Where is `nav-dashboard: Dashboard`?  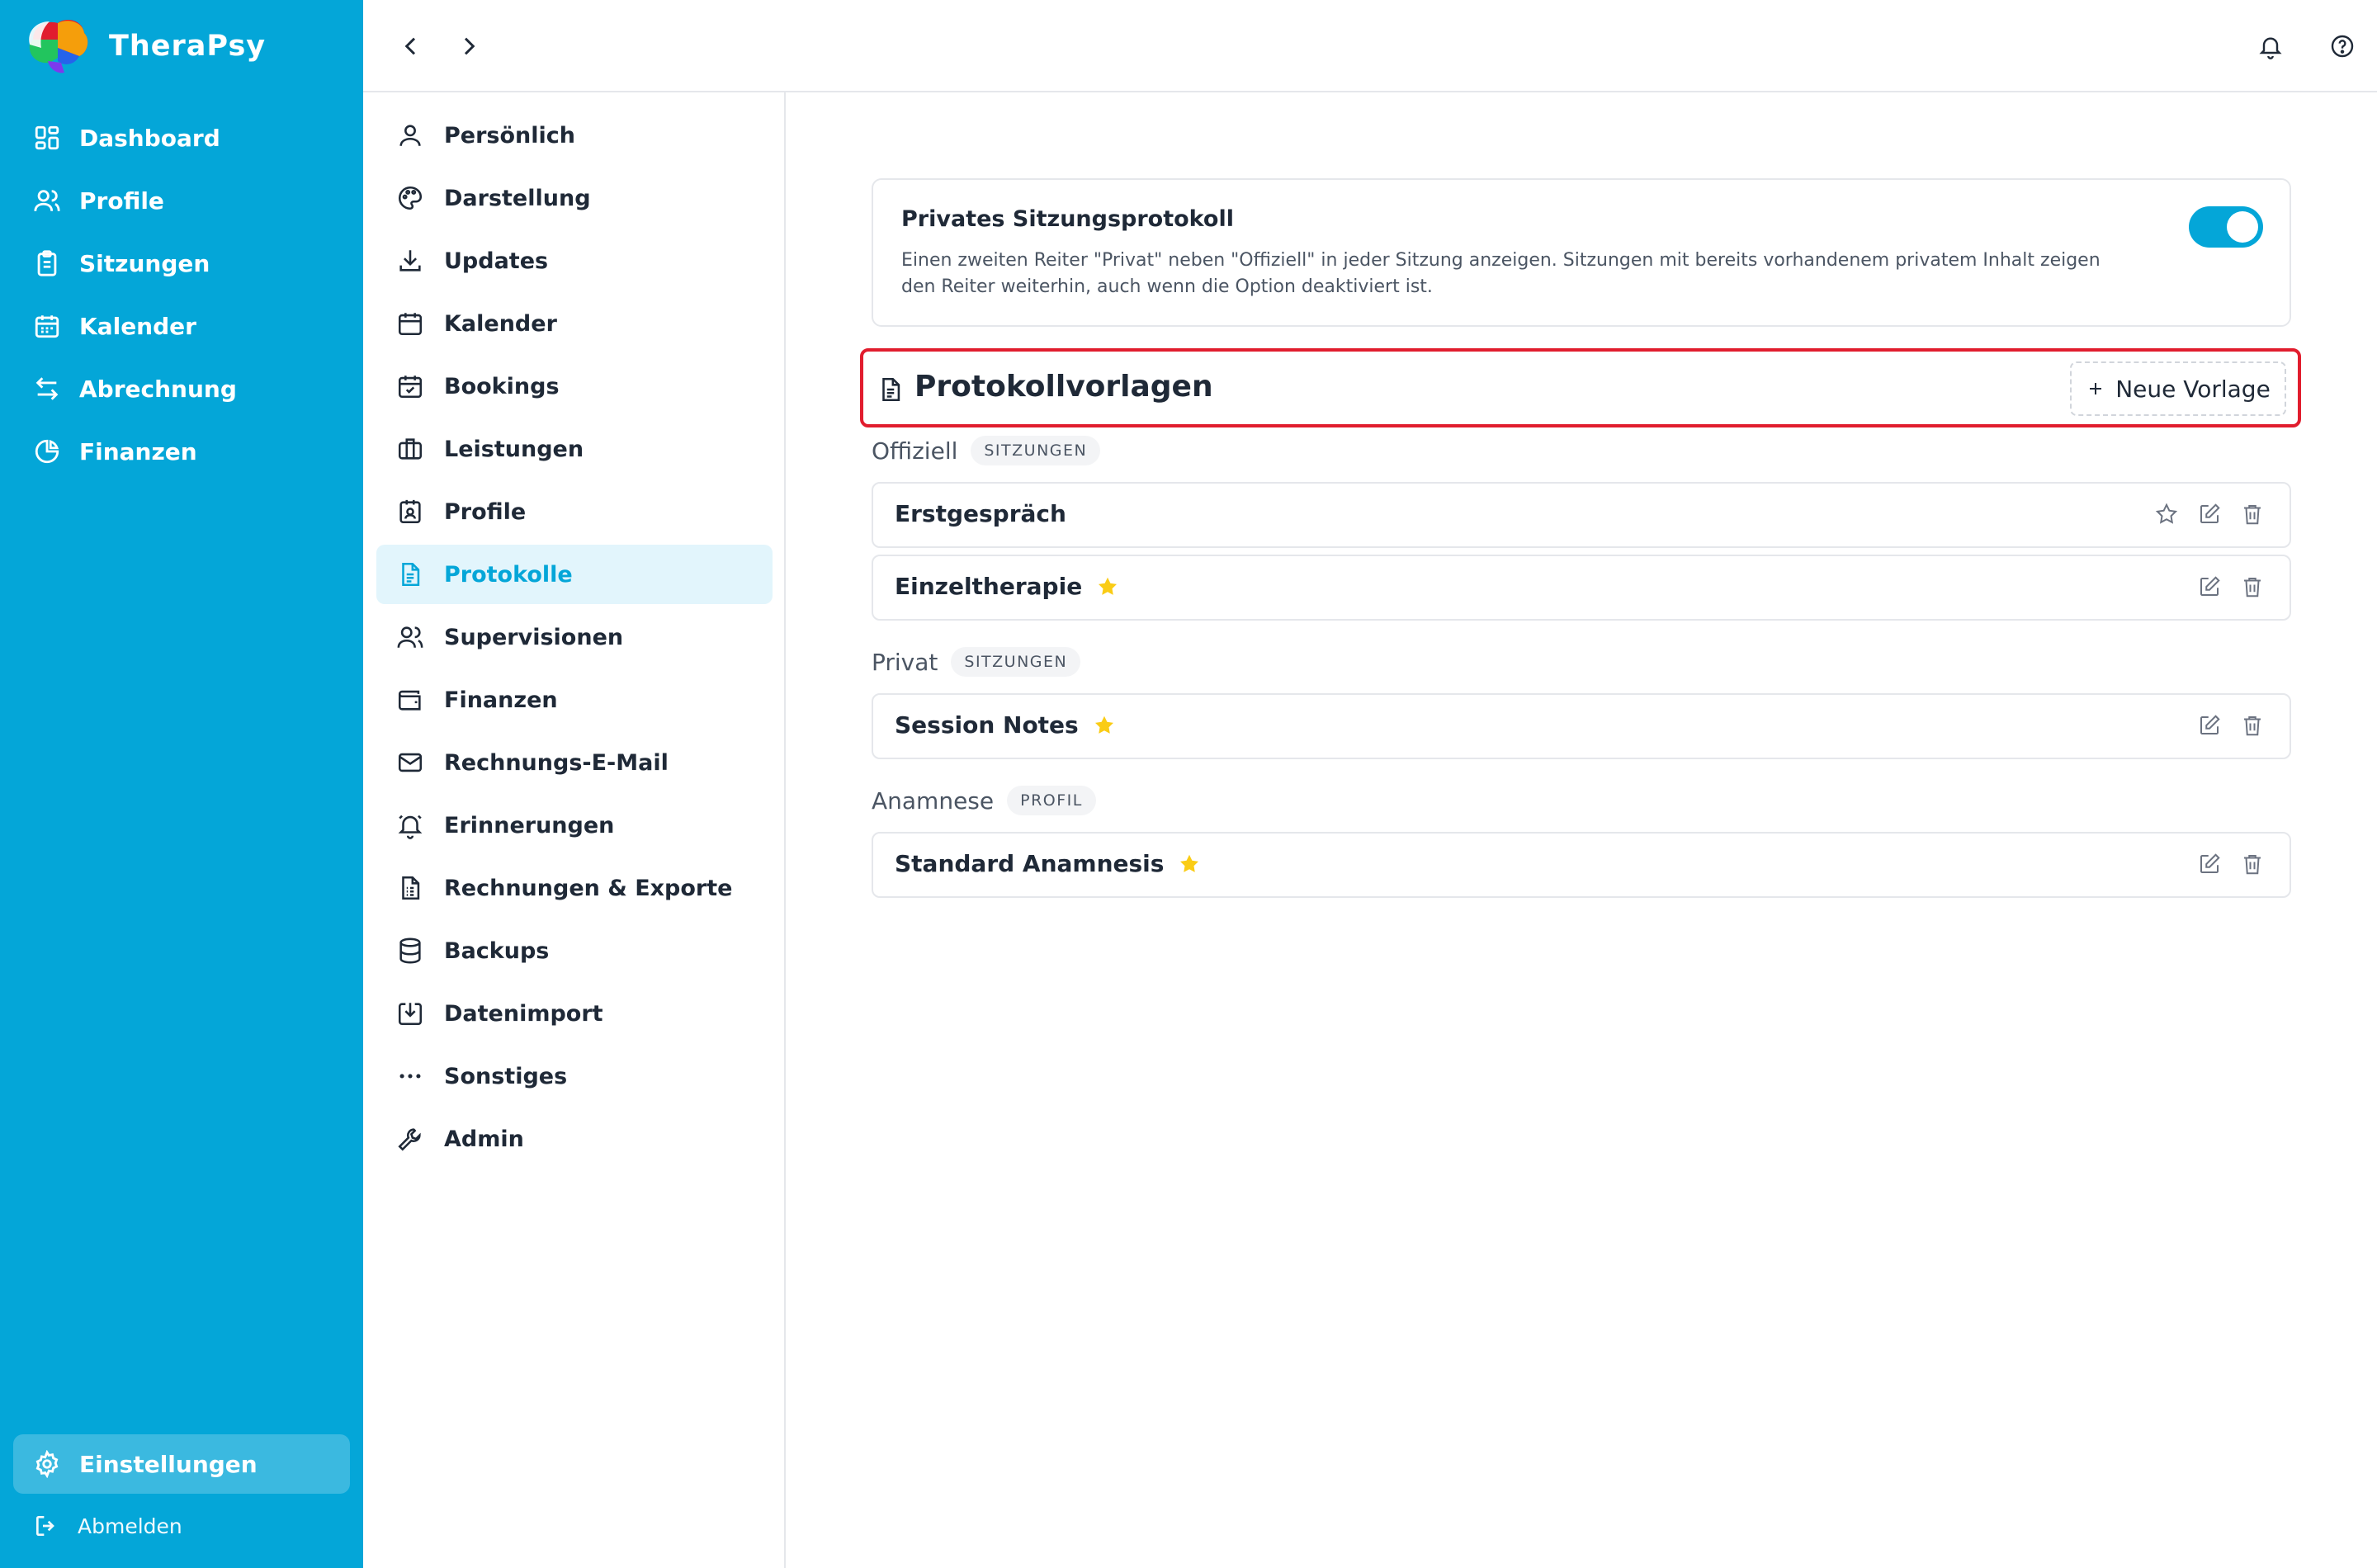 nav-dashboard: Dashboard is located at coordinates (181, 137).